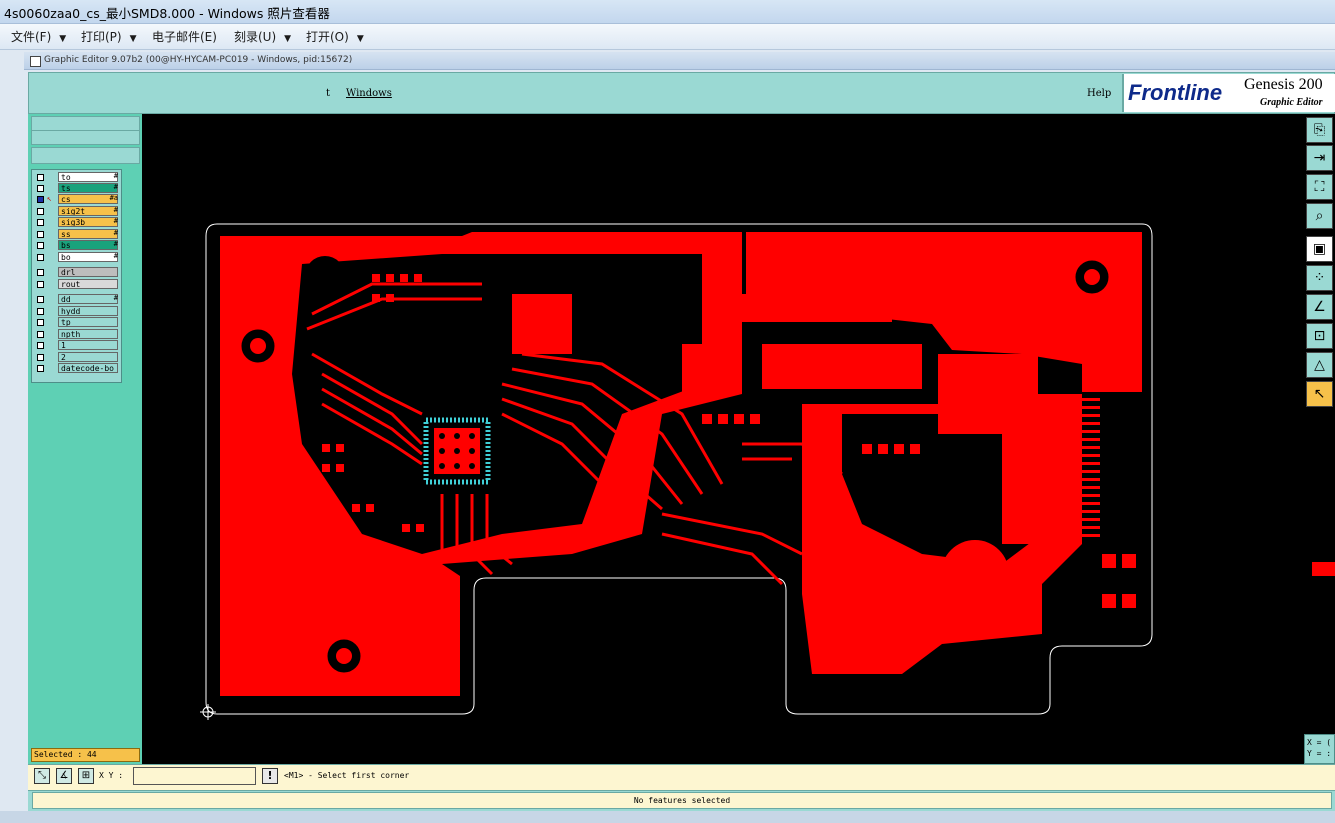 The image size is (1335, 823). What do you see at coordinates (1319, 336) in the screenshot?
I see `select-icon: ⊡` at bounding box center [1319, 336].